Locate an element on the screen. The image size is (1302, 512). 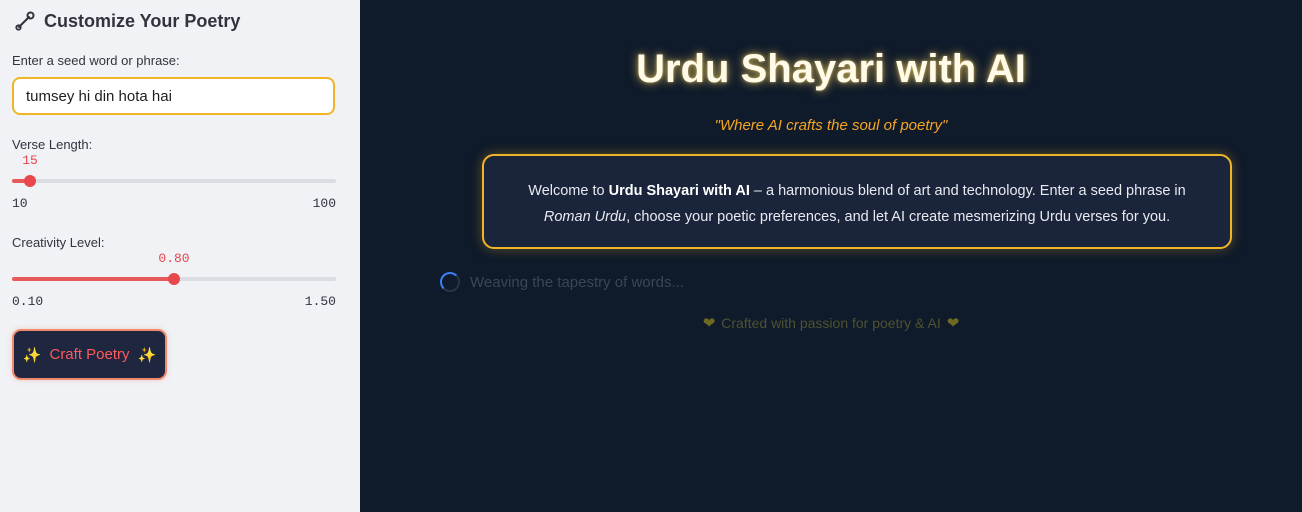
slider-fill is located at coordinates (93, 279).